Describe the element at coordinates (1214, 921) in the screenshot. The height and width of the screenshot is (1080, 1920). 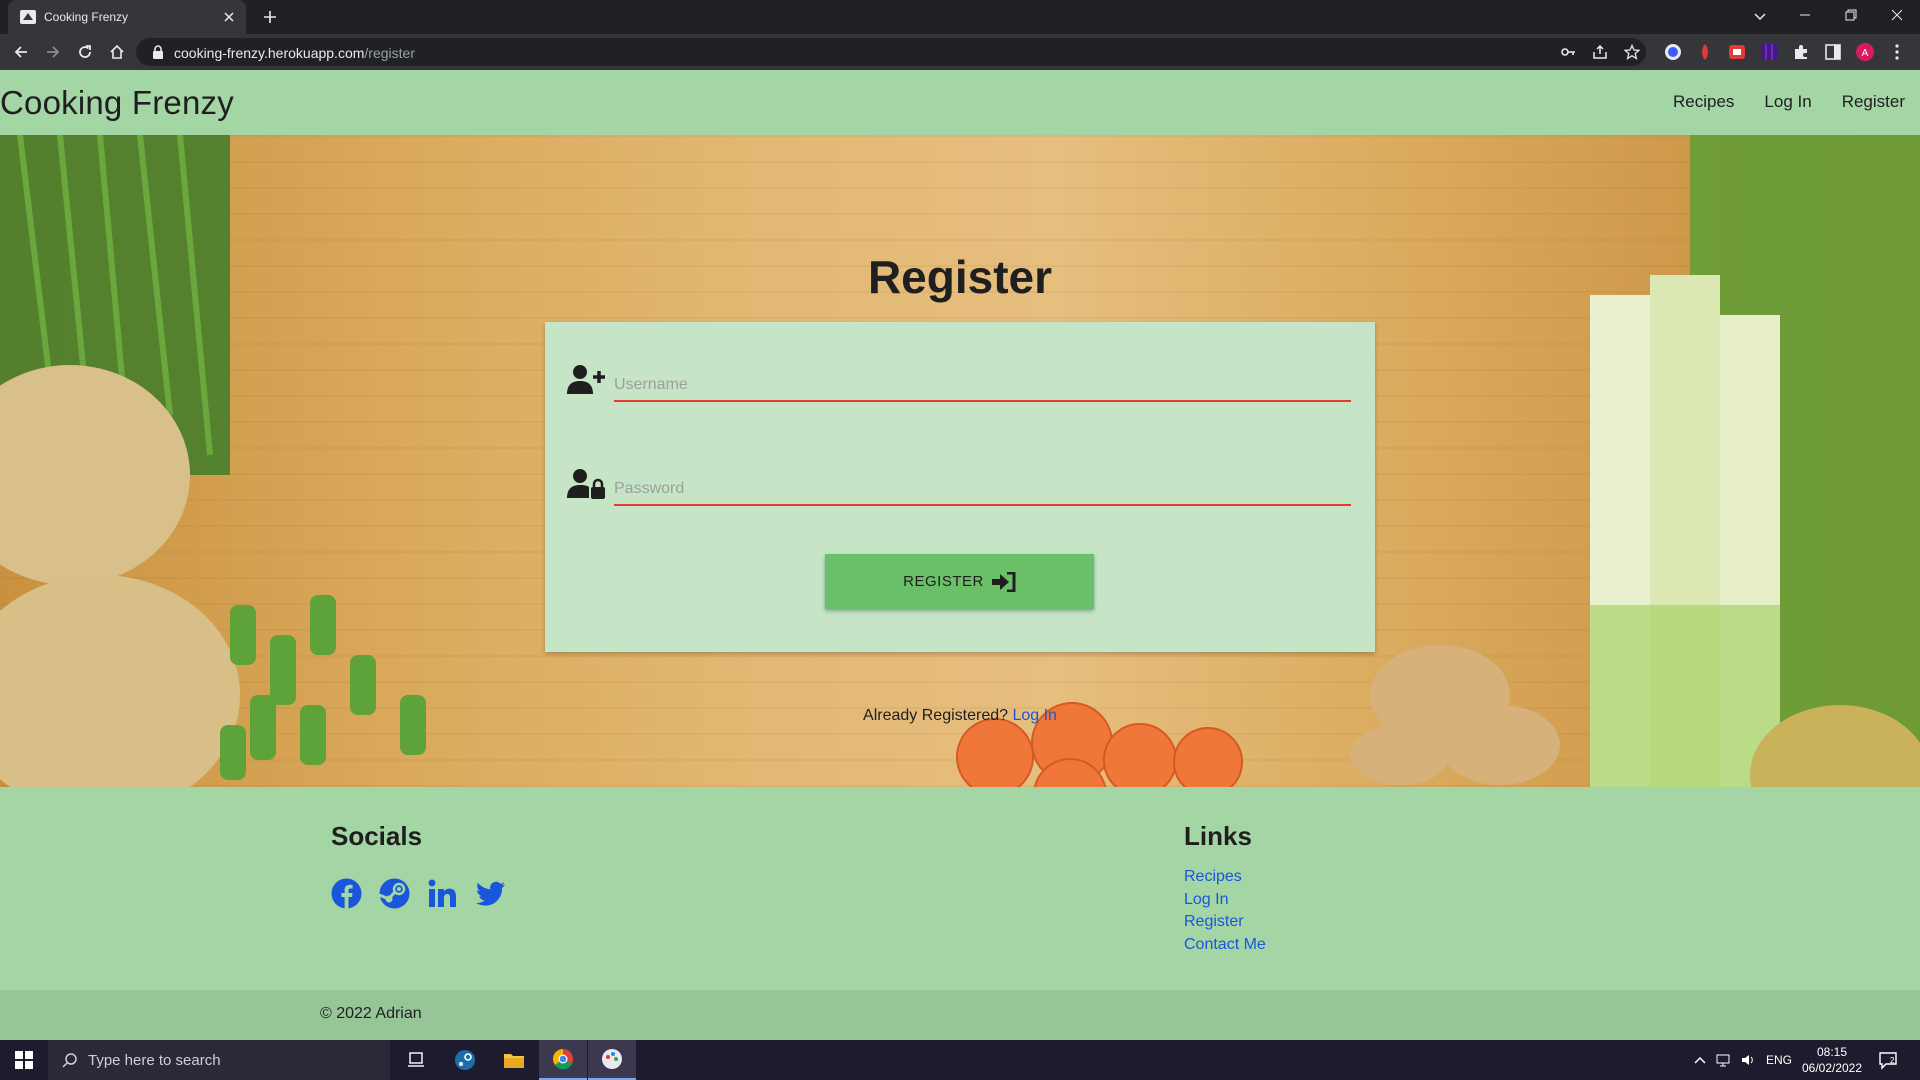
I see `footer-link-register: Register` at that location.